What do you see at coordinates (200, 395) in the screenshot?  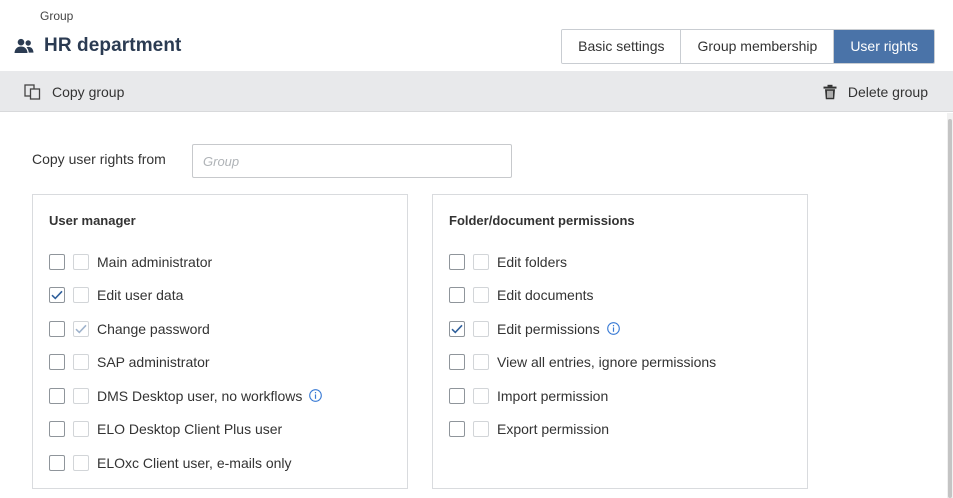 I see `permission-label: DMS Desktop user, no workflows` at bounding box center [200, 395].